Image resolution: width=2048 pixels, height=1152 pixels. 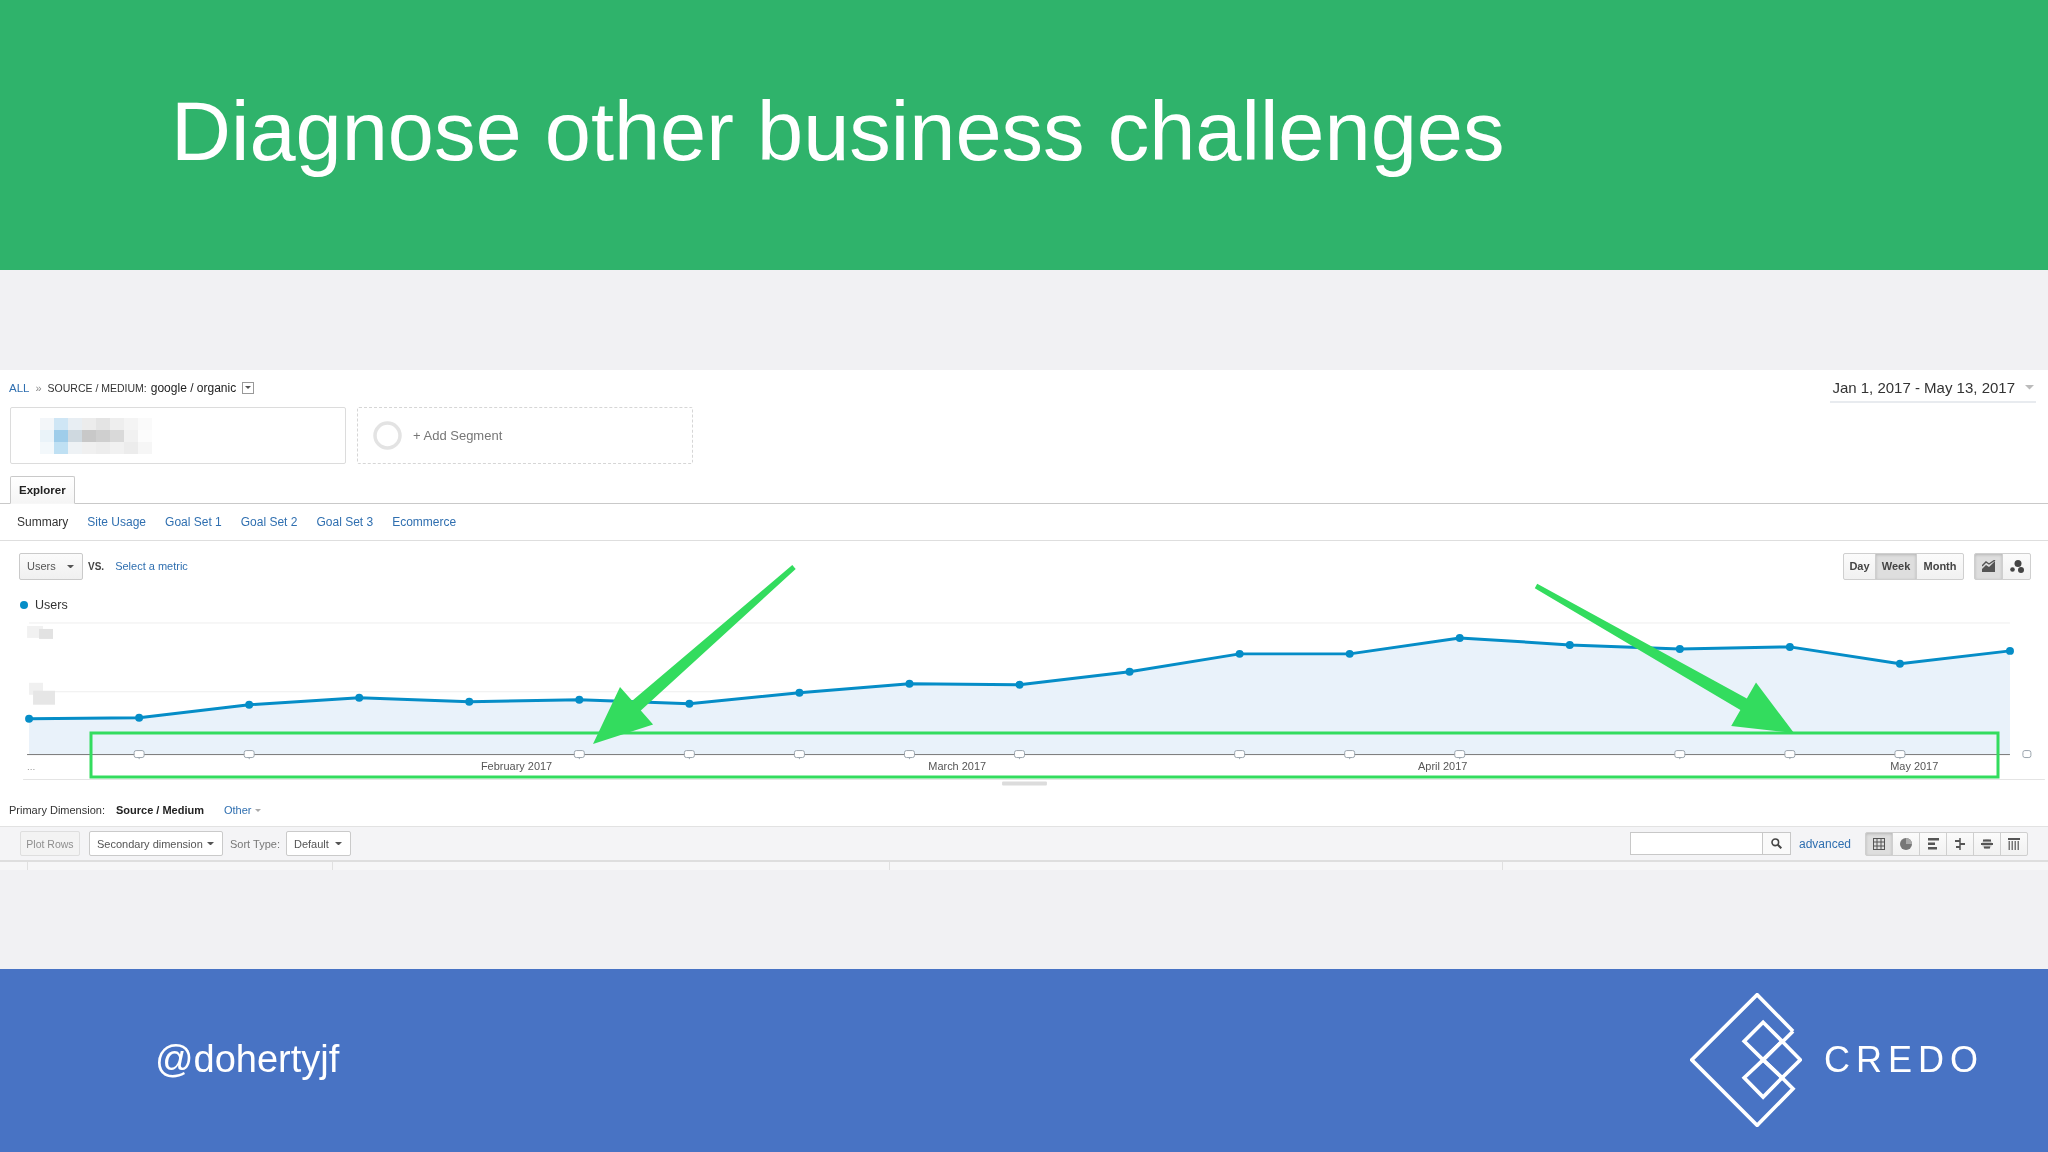 What do you see at coordinates (247, 1059) in the screenshot?
I see `author-handle: @dohertyjf` at bounding box center [247, 1059].